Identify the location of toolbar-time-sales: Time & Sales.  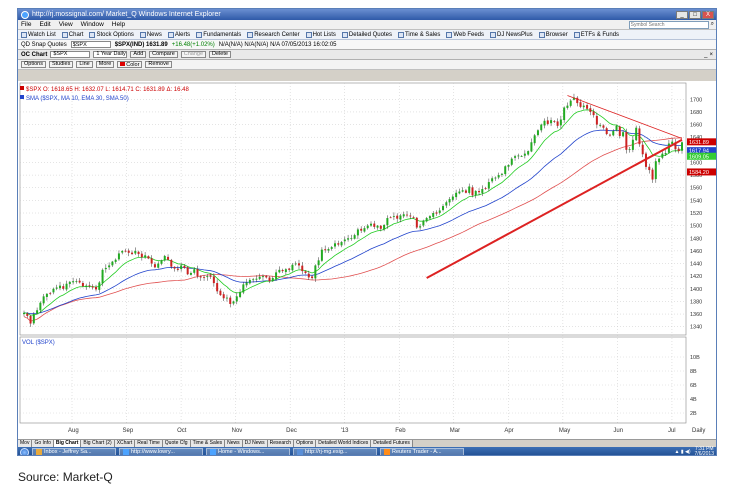
(418, 34).